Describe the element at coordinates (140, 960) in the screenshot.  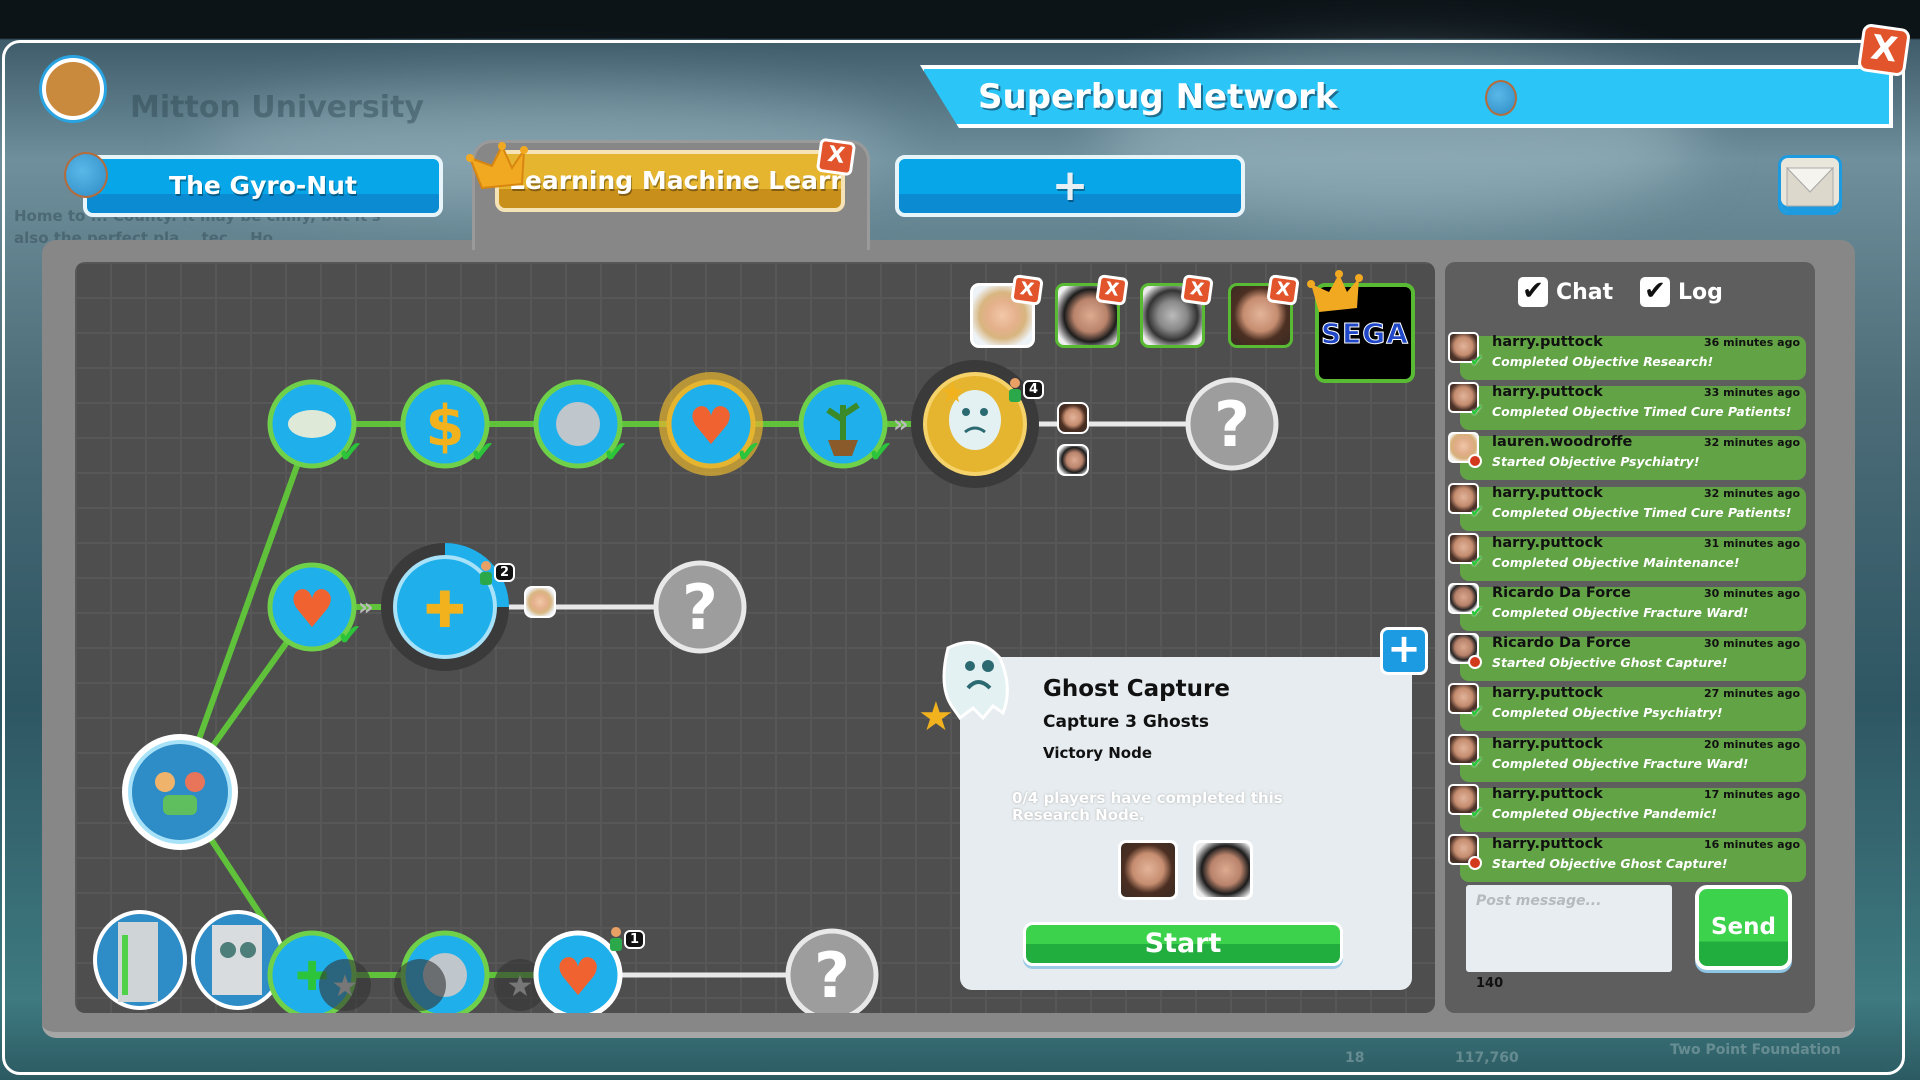
I see `server-room-icon` at that location.